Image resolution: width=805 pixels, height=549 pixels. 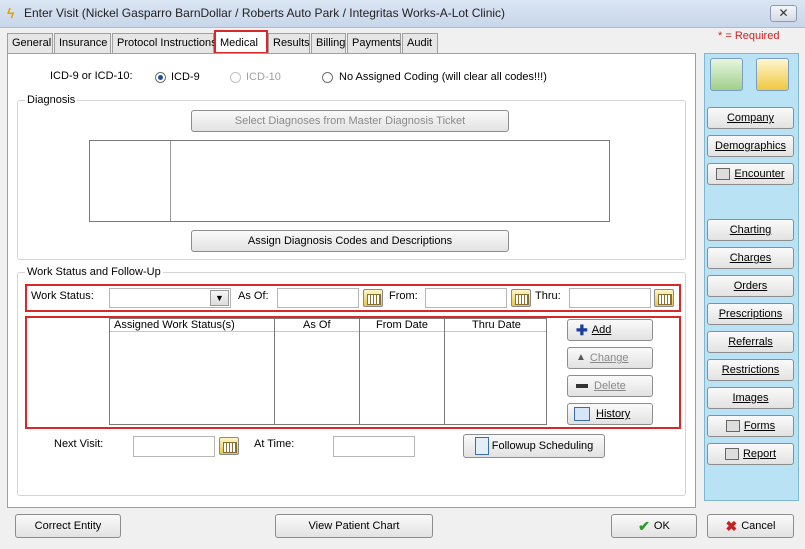 What do you see at coordinates (496, 325) in the screenshot?
I see `column-thru-date: Thru Date` at bounding box center [496, 325].